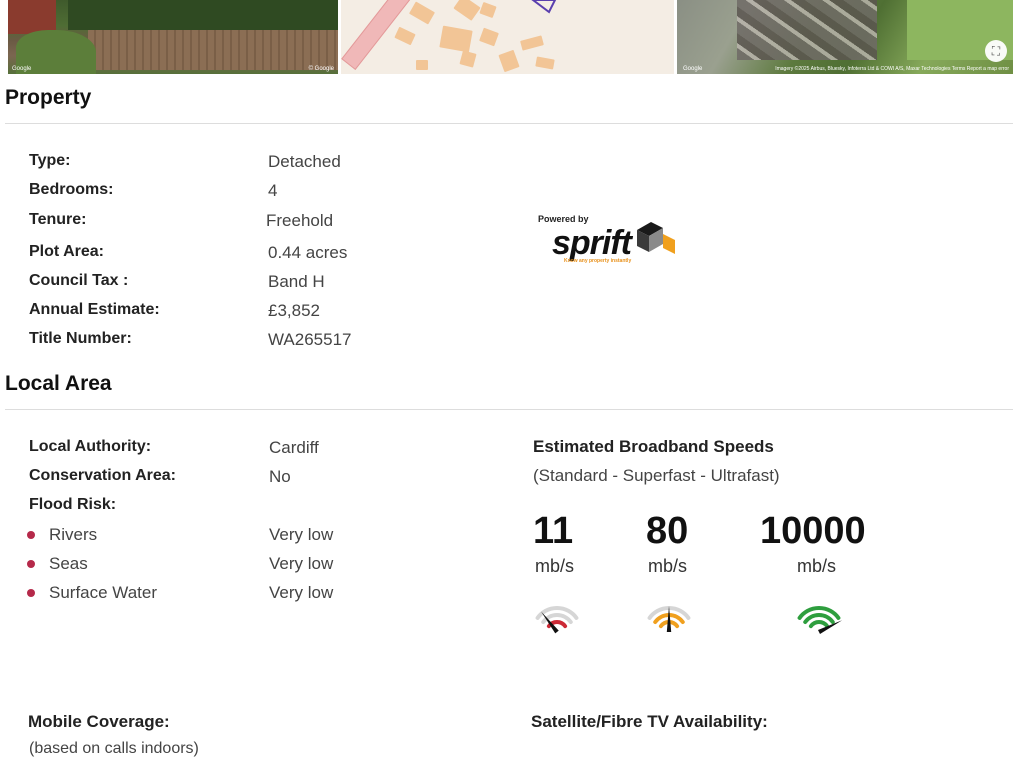 The image size is (1024, 768). Describe the element at coordinates (807, 30) in the screenshot. I see `satellite-roofs` at that location.